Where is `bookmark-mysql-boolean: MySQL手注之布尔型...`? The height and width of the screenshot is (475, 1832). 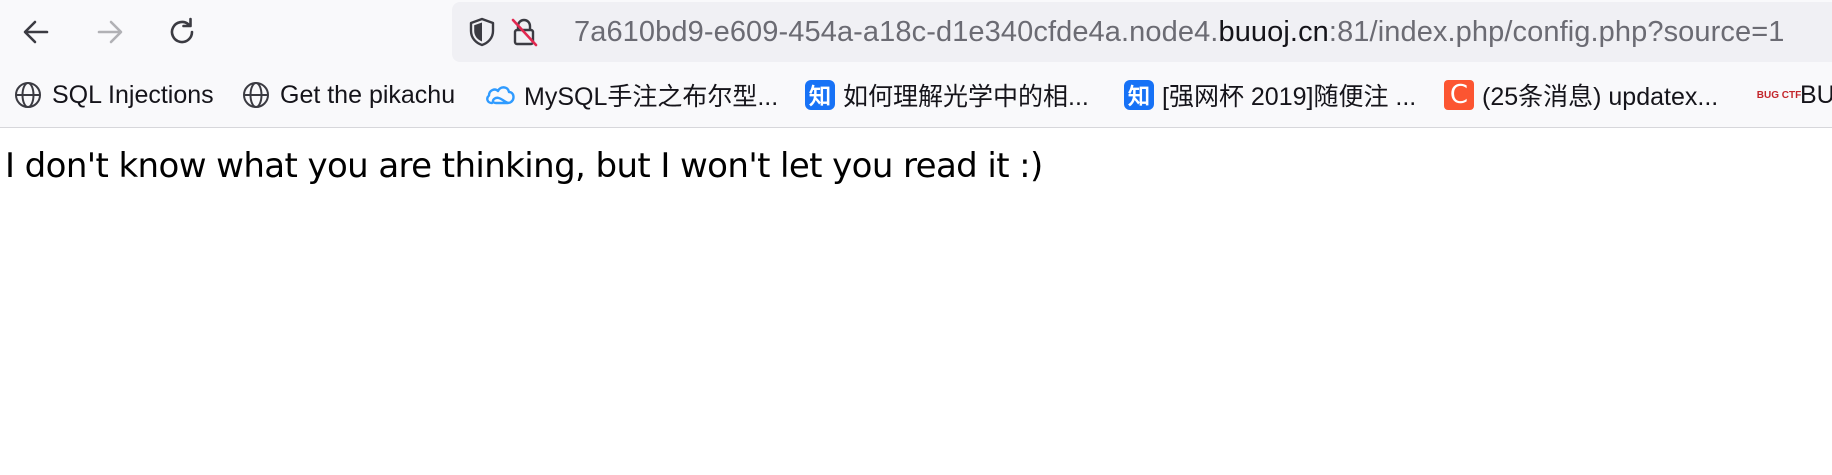
bookmark-mysql-boolean: MySQL手注之布尔型... is located at coordinates (631, 95).